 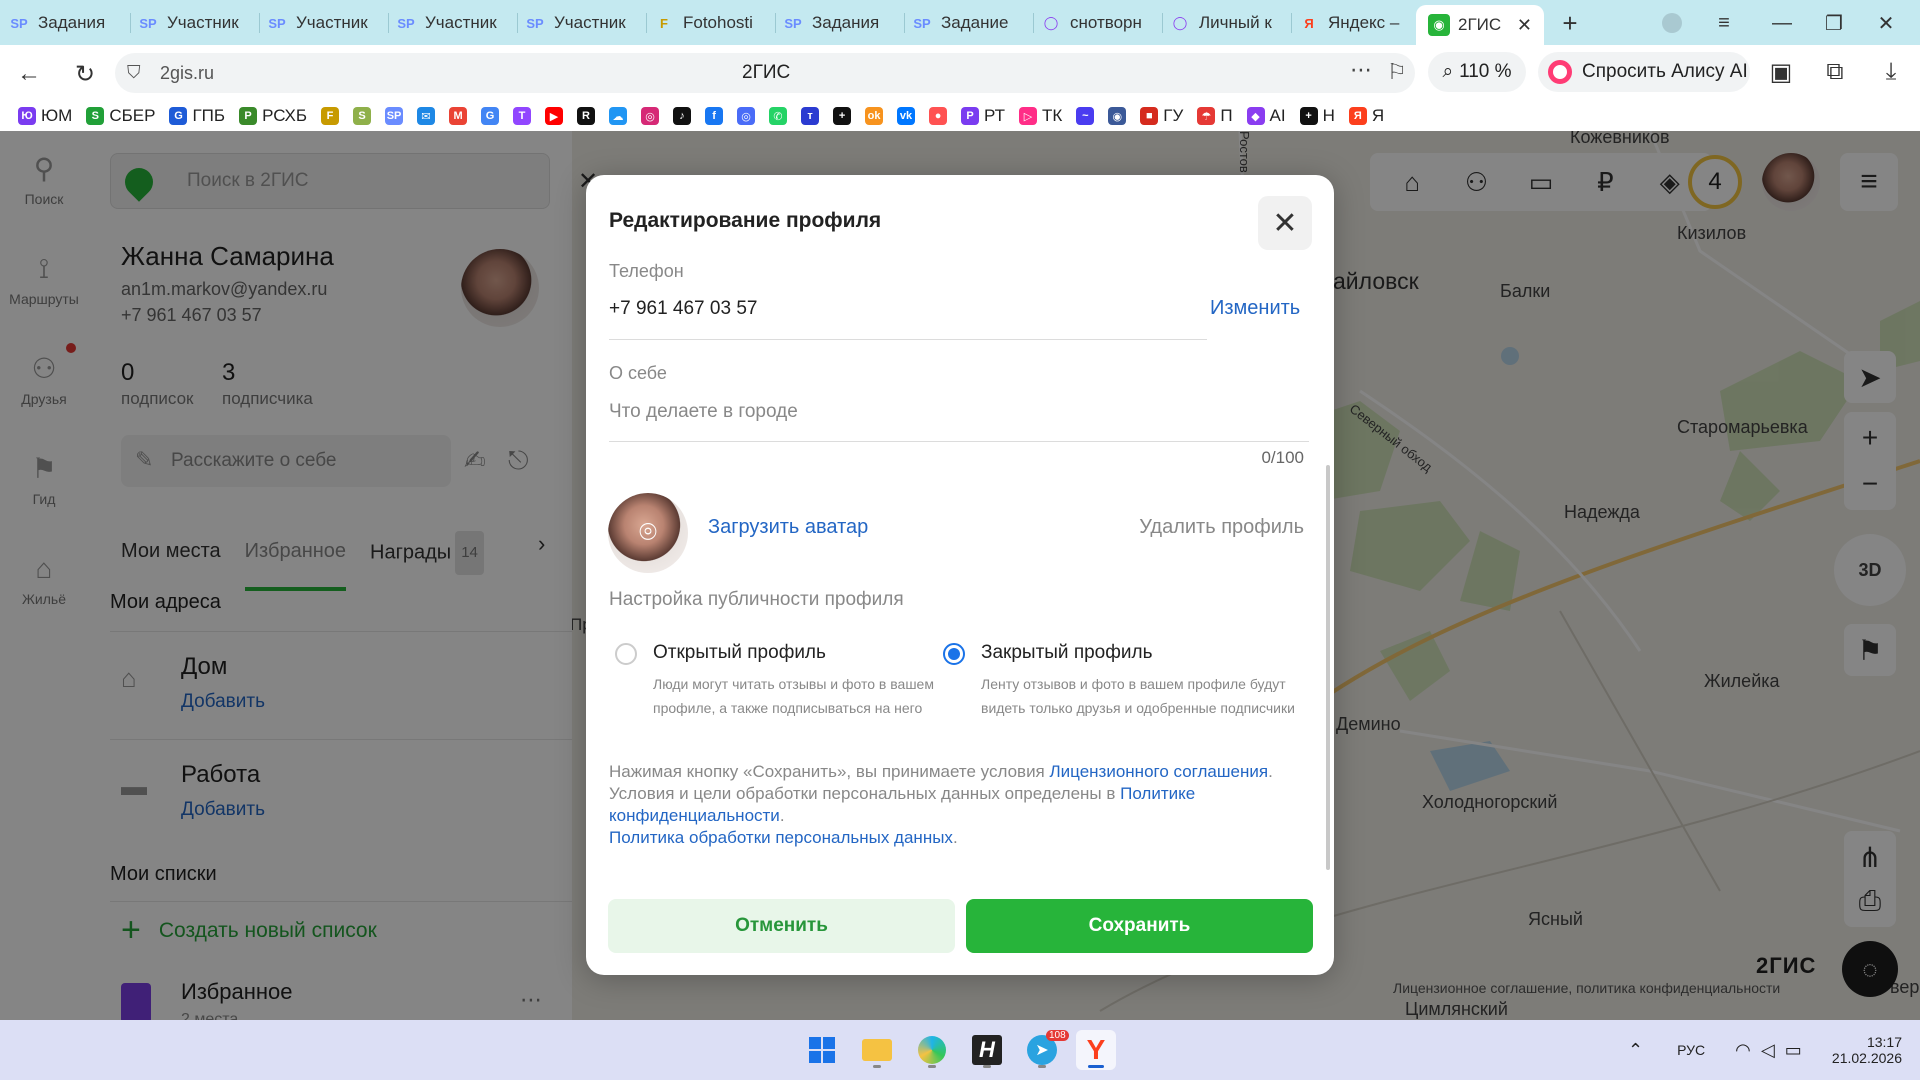 I want to click on h-app: H, so click(x=987, y=1050).